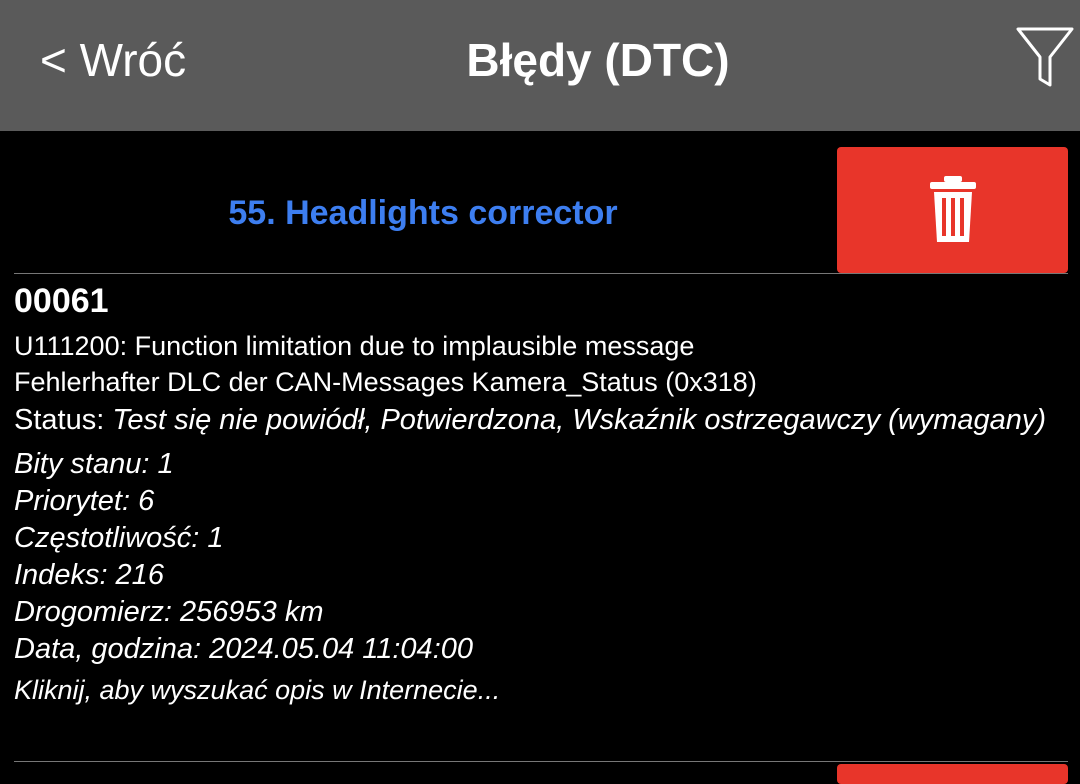 Image resolution: width=1080 pixels, height=784 pixels. What do you see at coordinates (63, 420) in the screenshot?
I see `status-label: Status:` at bounding box center [63, 420].